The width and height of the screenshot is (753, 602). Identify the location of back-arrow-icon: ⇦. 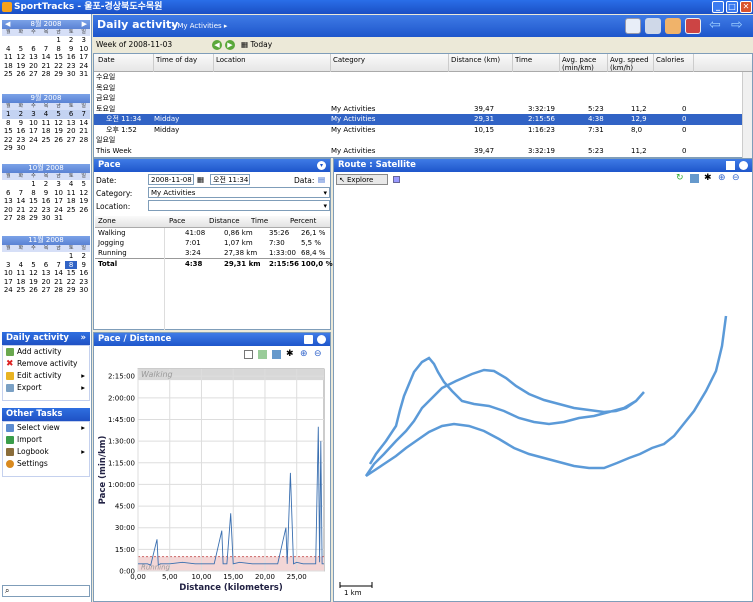
(717, 26).